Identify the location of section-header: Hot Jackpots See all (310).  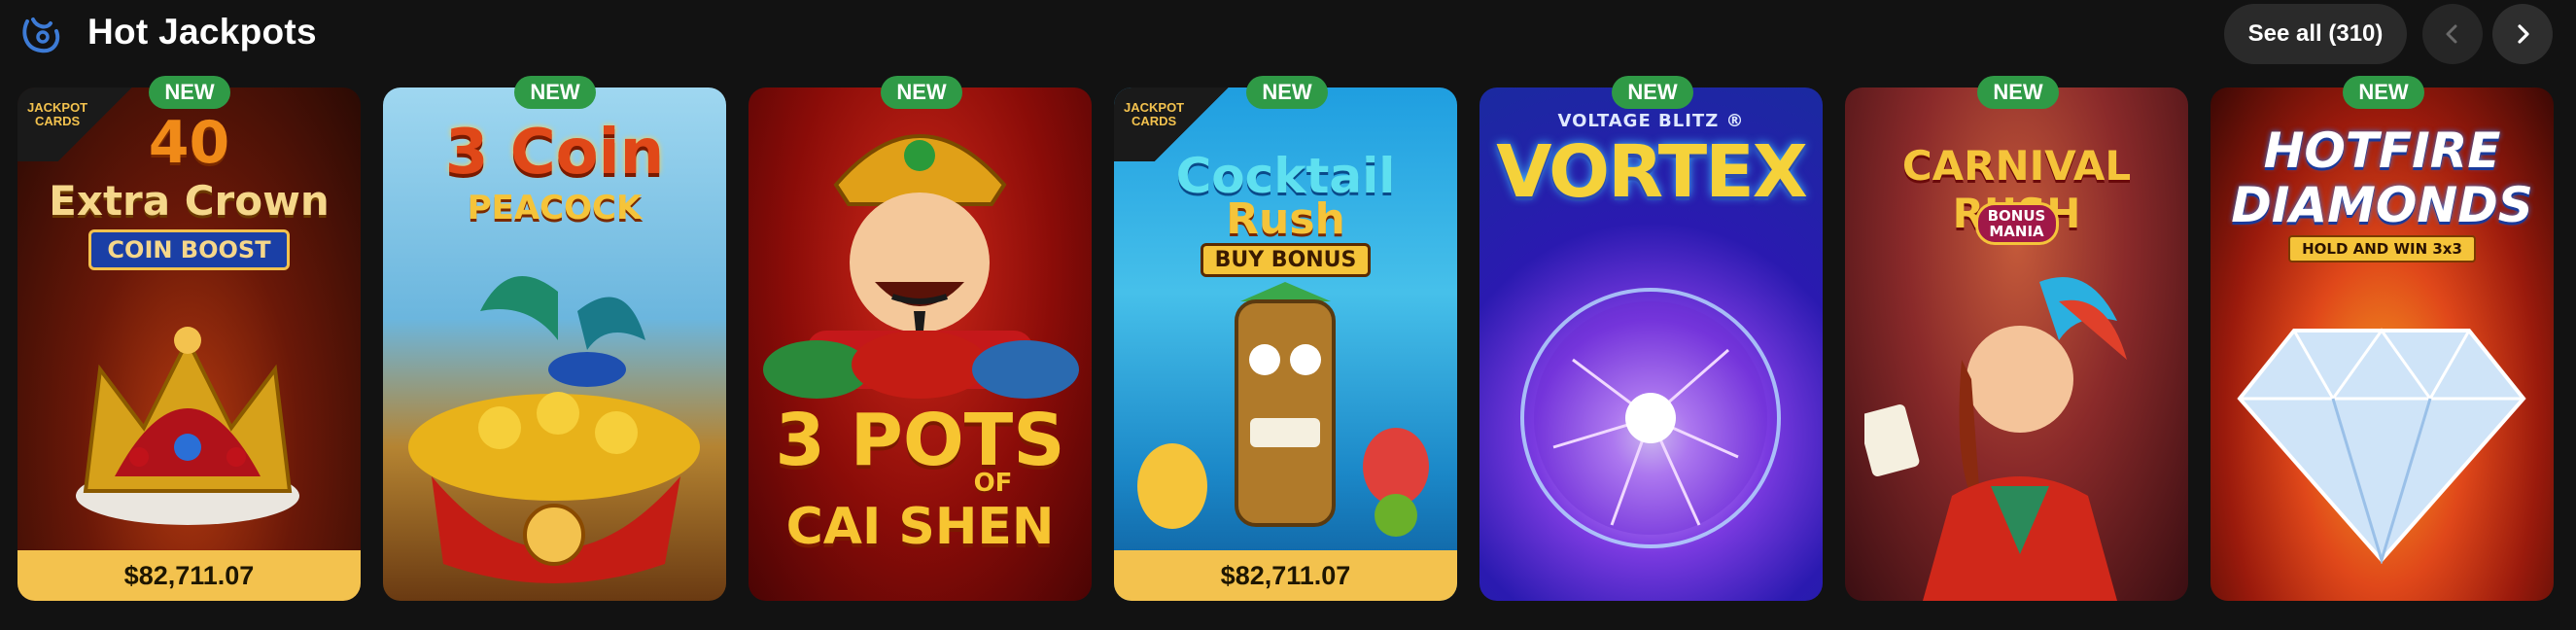
(1288, 35).